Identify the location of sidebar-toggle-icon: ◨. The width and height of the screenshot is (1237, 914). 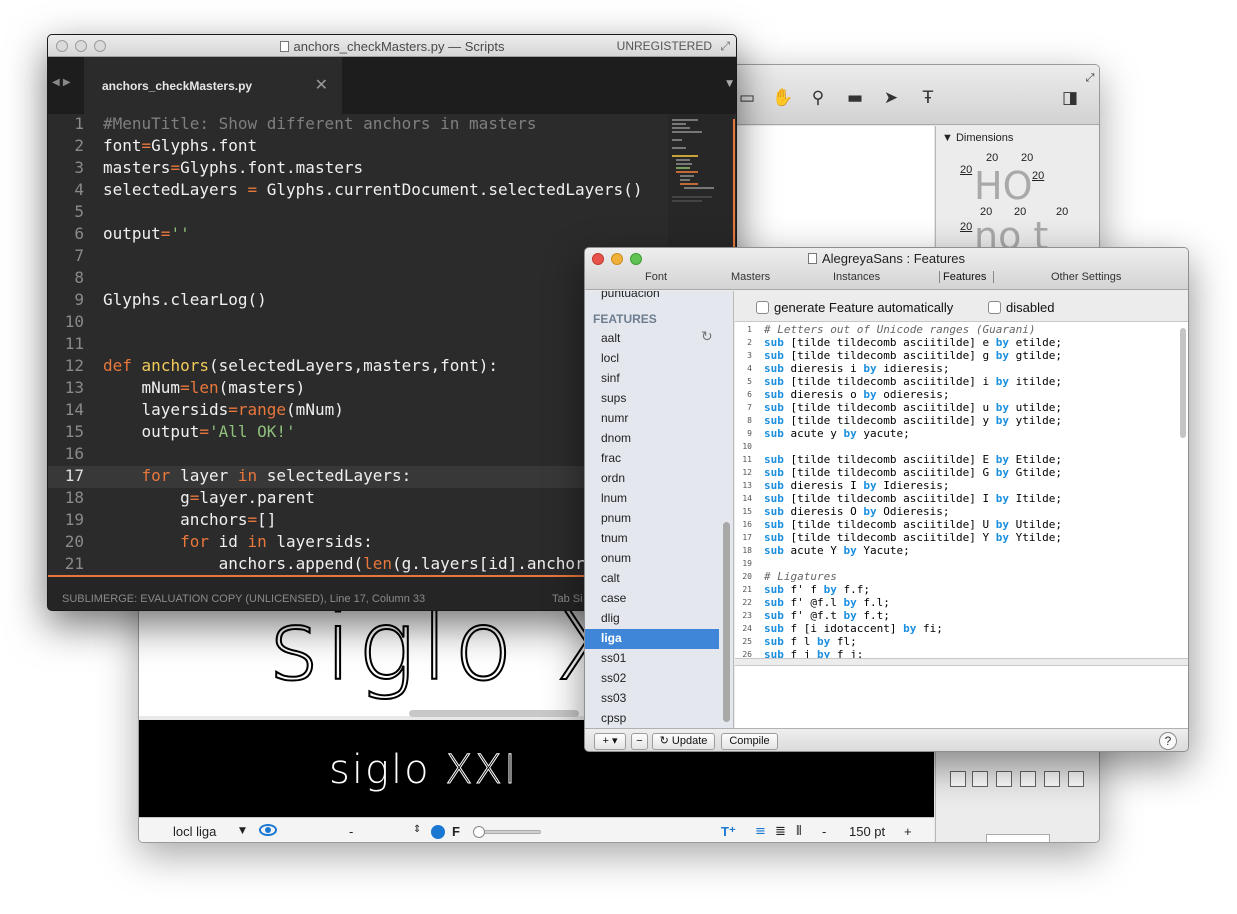
(1070, 98).